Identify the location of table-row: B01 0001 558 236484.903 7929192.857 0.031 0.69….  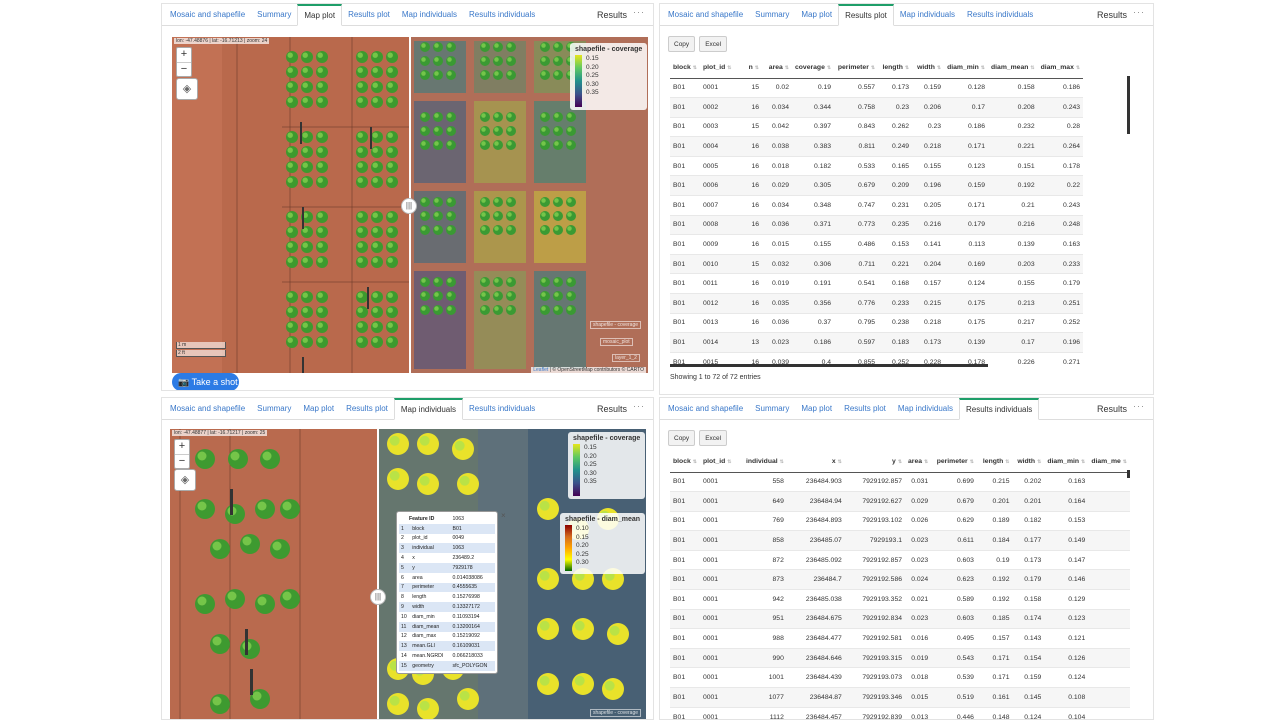
(900, 481).